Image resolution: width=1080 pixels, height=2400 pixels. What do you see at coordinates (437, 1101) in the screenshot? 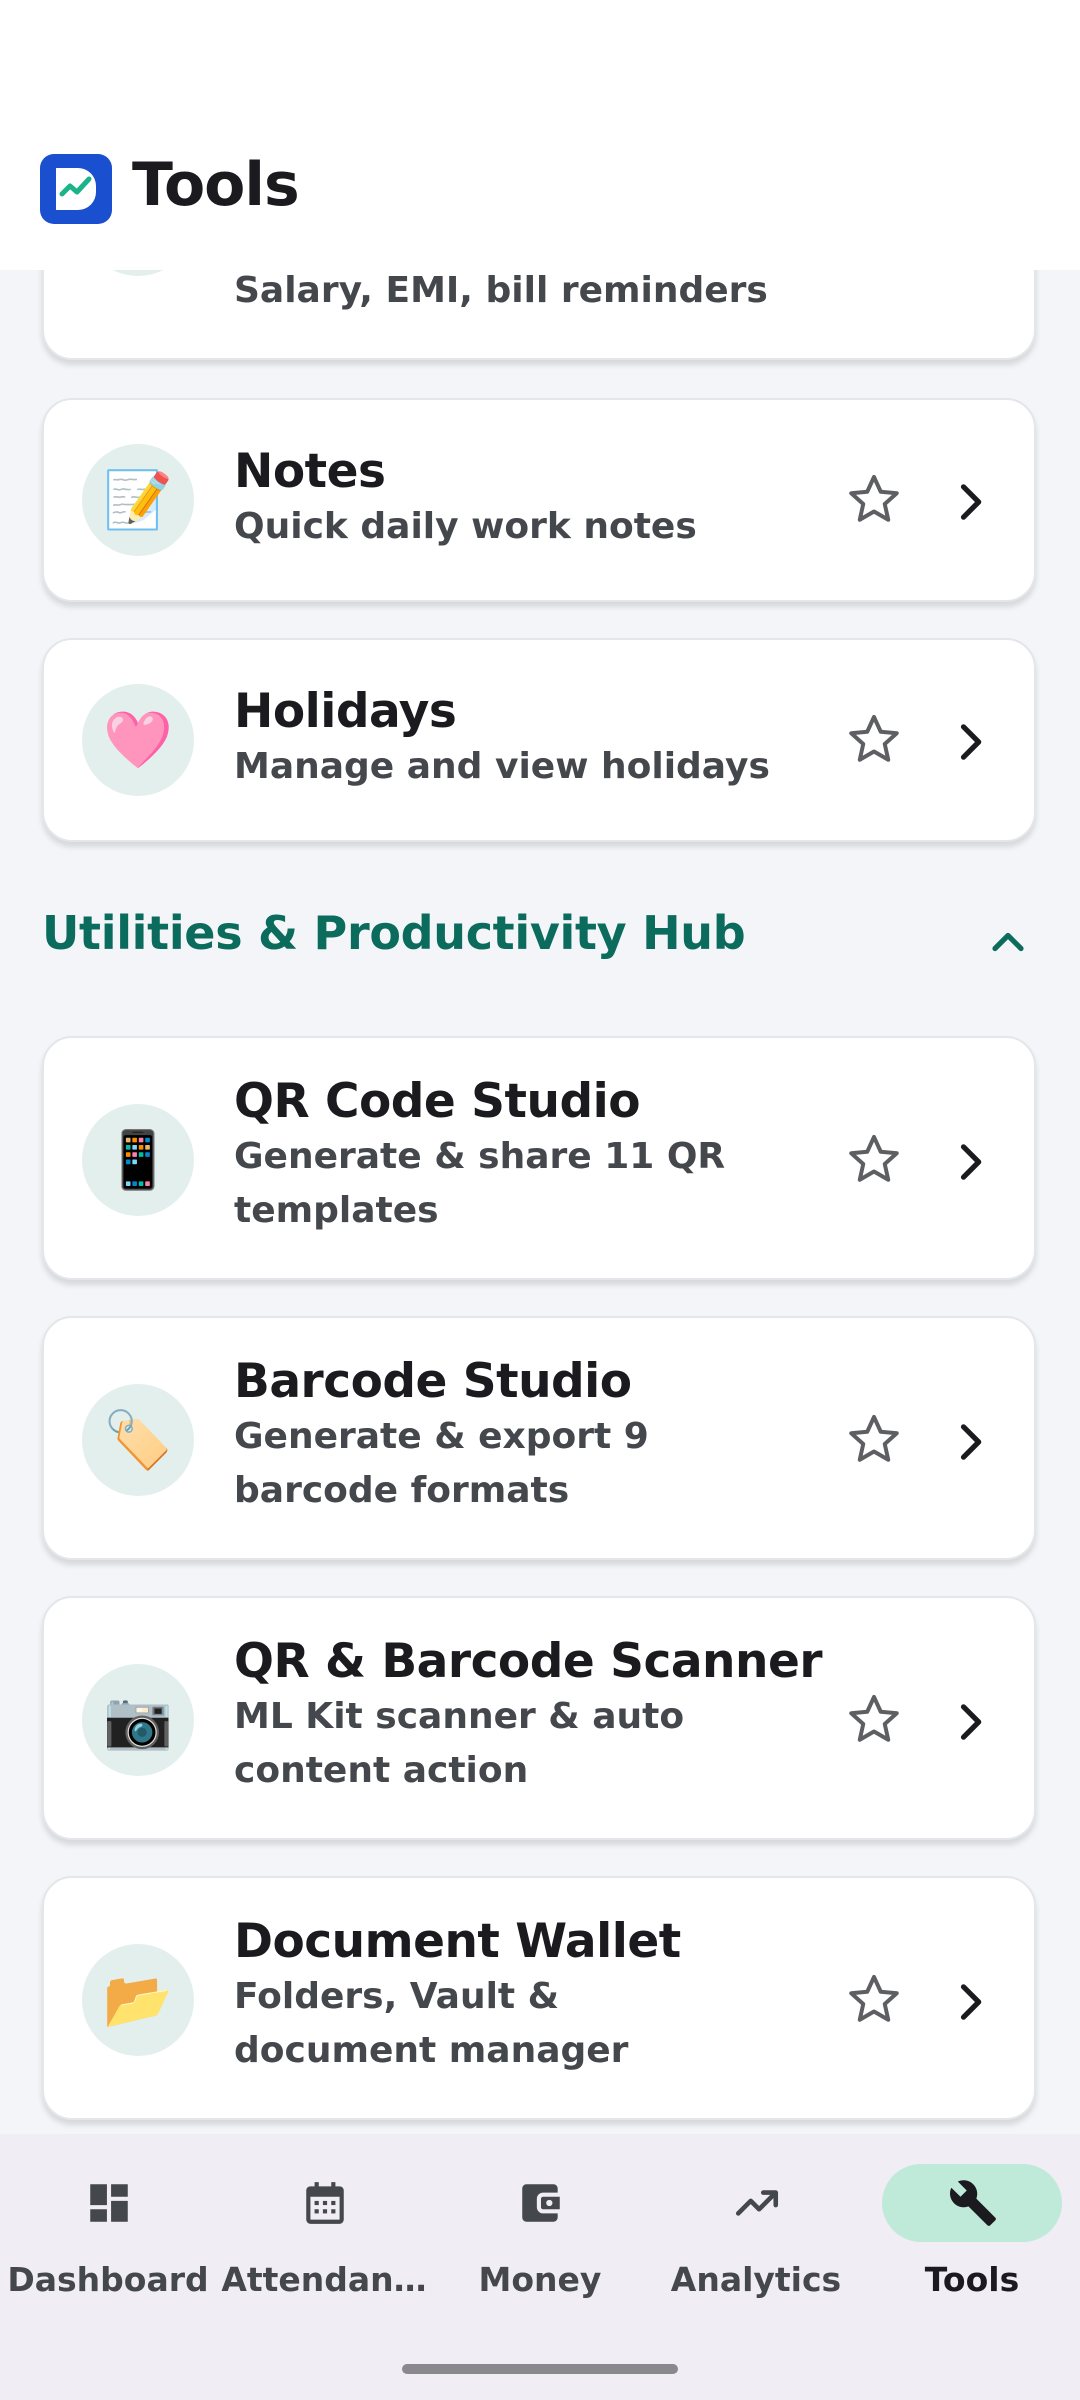
I see `card-title: QR Code Studio` at bounding box center [437, 1101].